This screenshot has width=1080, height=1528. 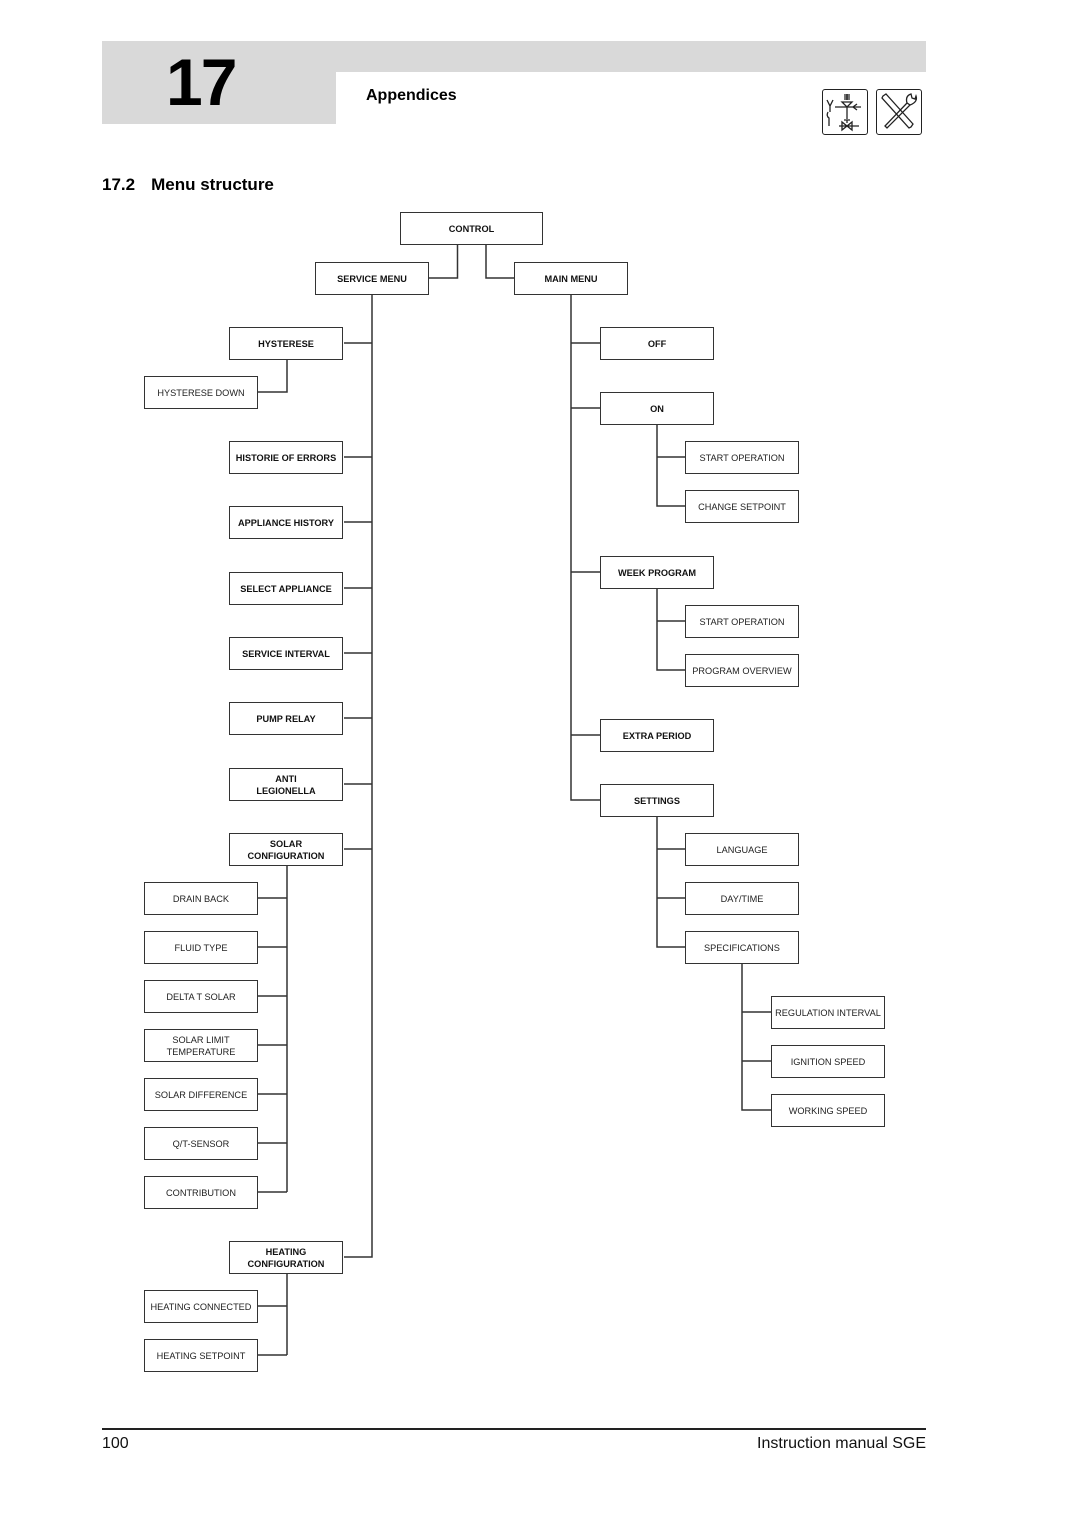 What do you see at coordinates (657, 343) in the screenshot?
I see `node-off: OFF` at bounding box center [657, 343].